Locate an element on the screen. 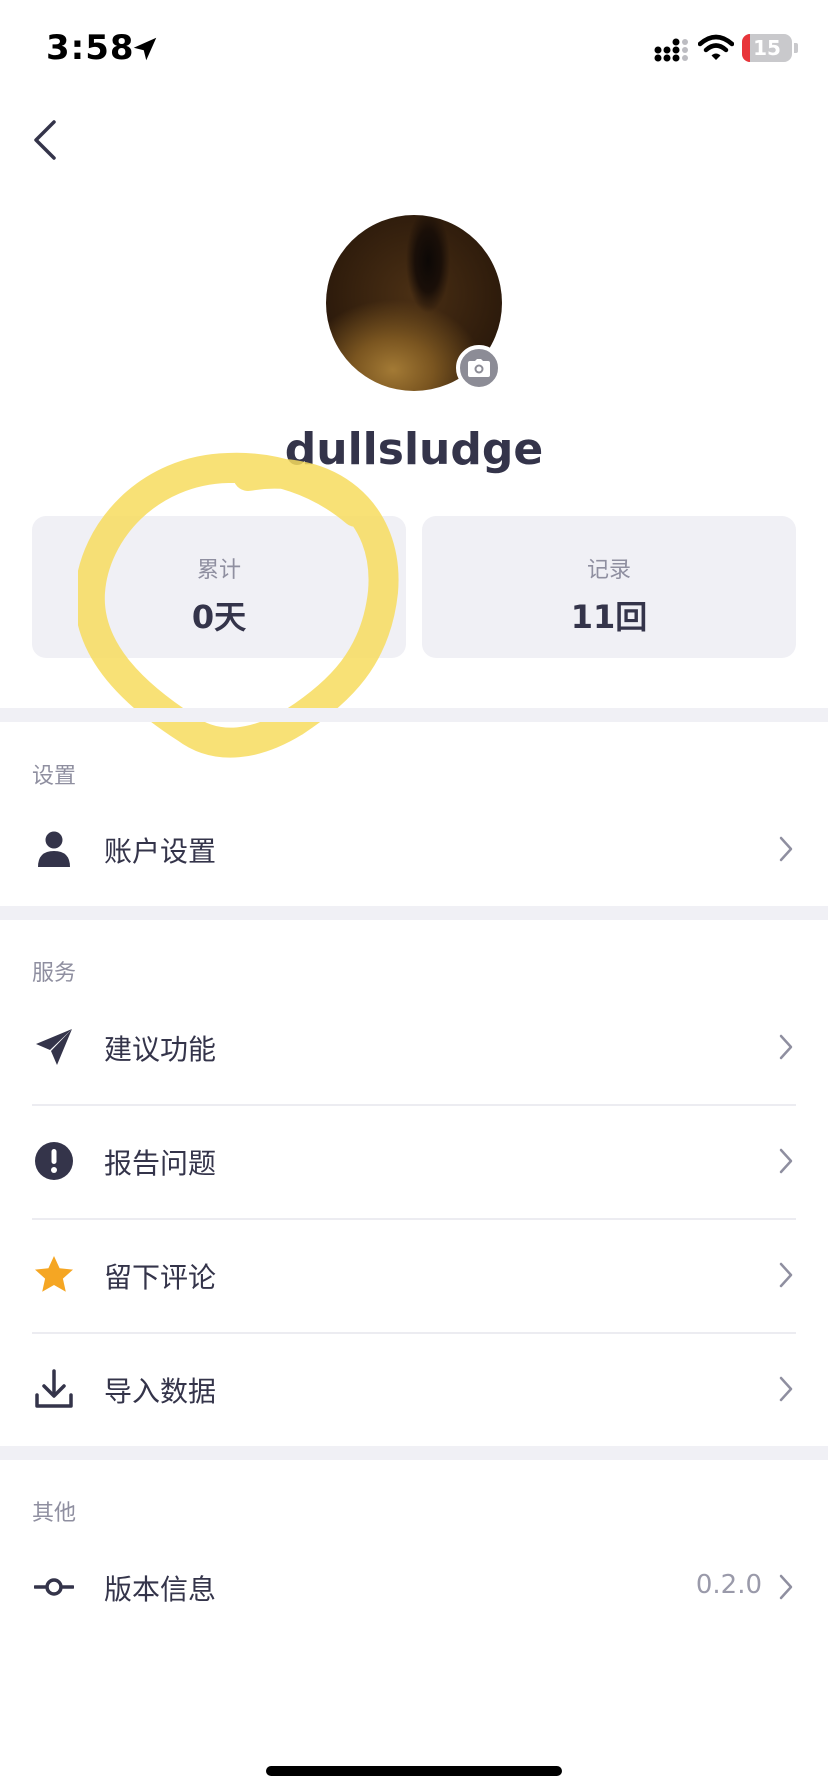 The width and height of the screenshot is (828, 1792). menu-item-suggest-feature: 建议功能 is located at coordinates (414, 1047).